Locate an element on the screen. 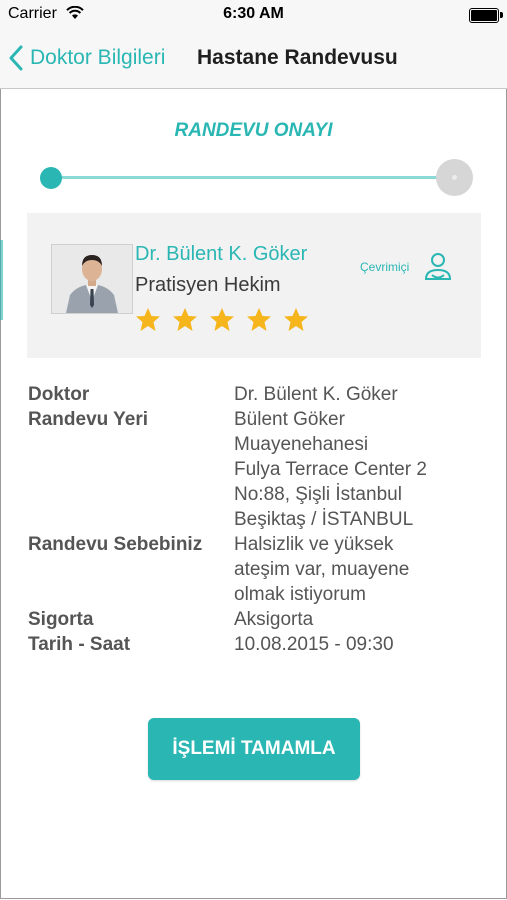 The height and width of the screenshot is (900, 507). detail-value: 10.08.2015 - 09:30 is located at coordinates (314, 644).